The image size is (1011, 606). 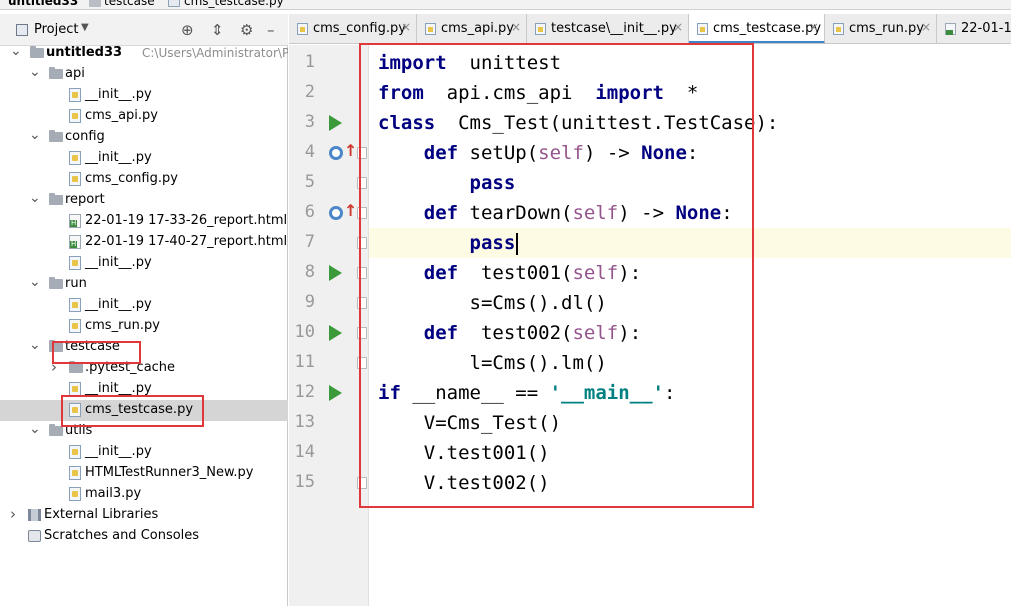 What do you see at coordinates (43, 4) in the screenshot?
I see `breadcrumb-project: untitled33` at bounding box center [43, 4].